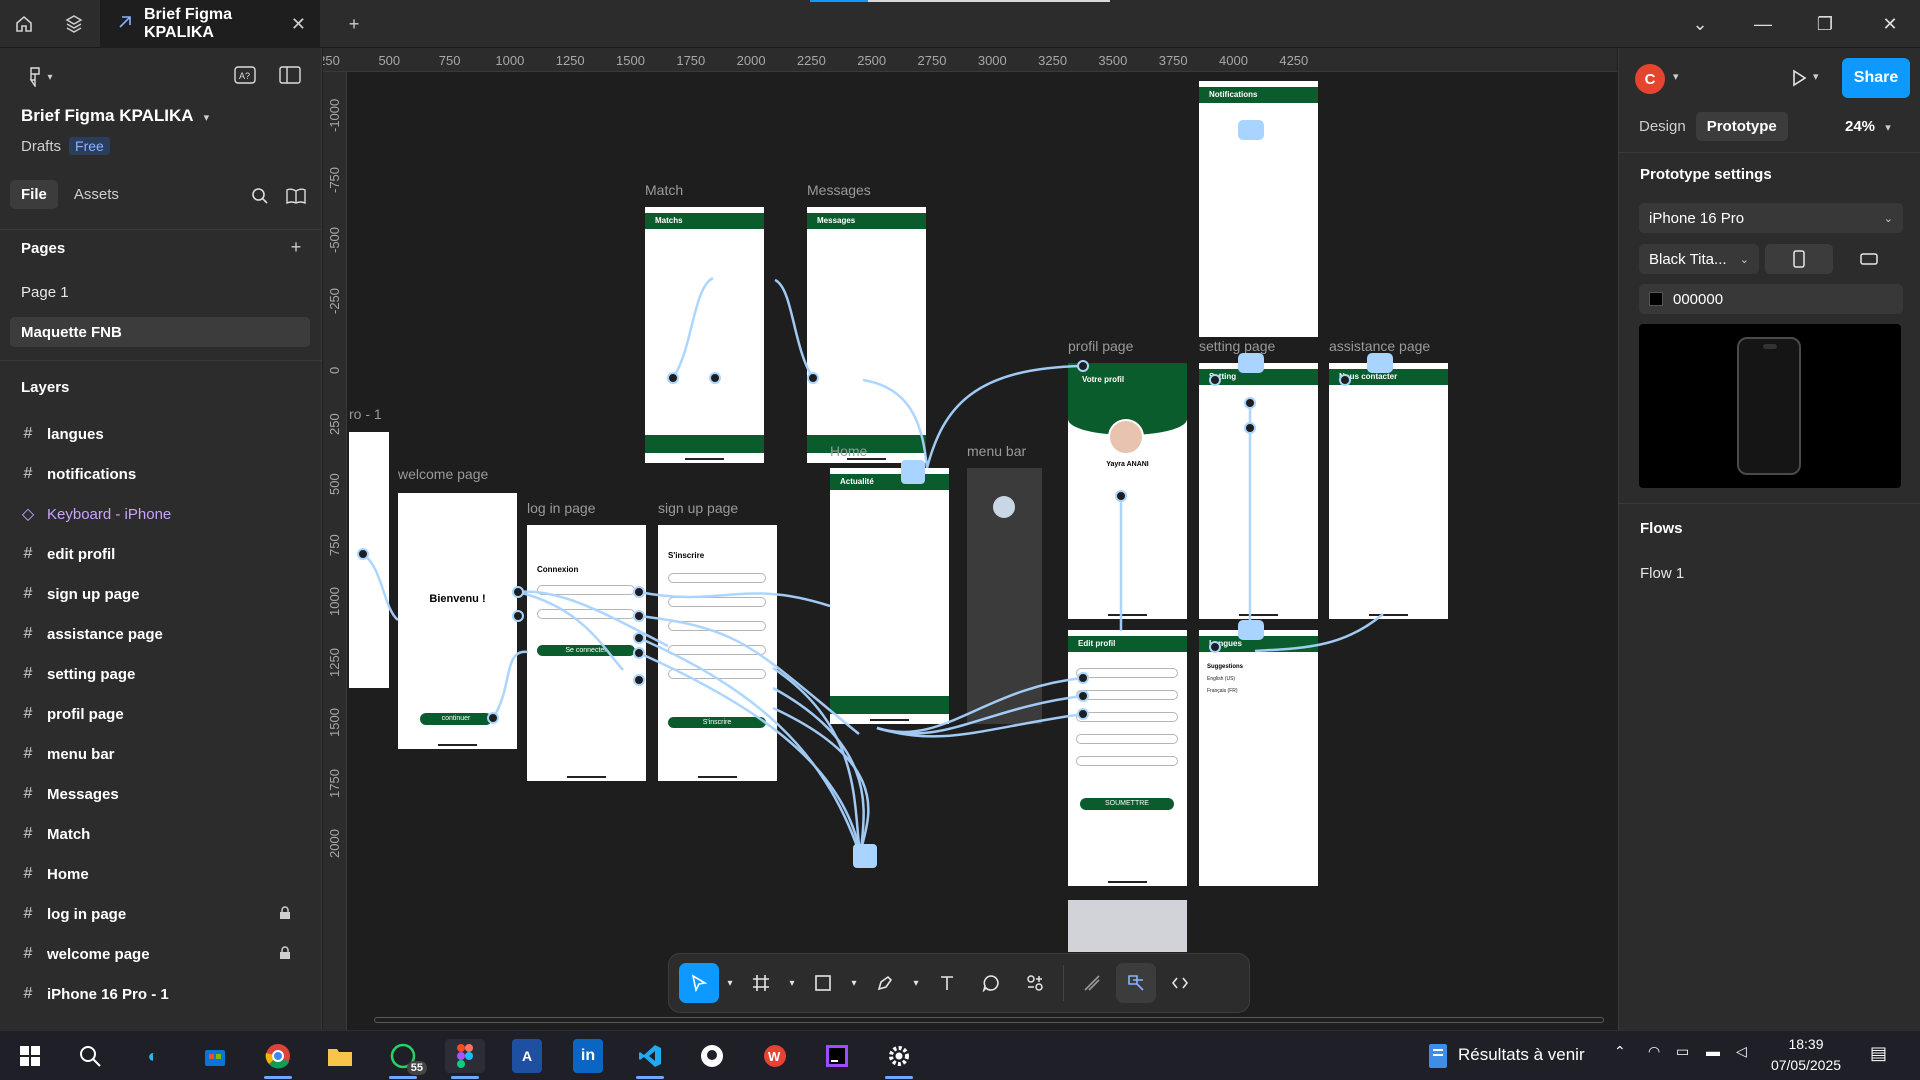 The image size is (1920, 1080). What do you see at coordinates (30, 1056) in the screenshot?
I see `windows-start-icon` at bounding box center [30, 1056].